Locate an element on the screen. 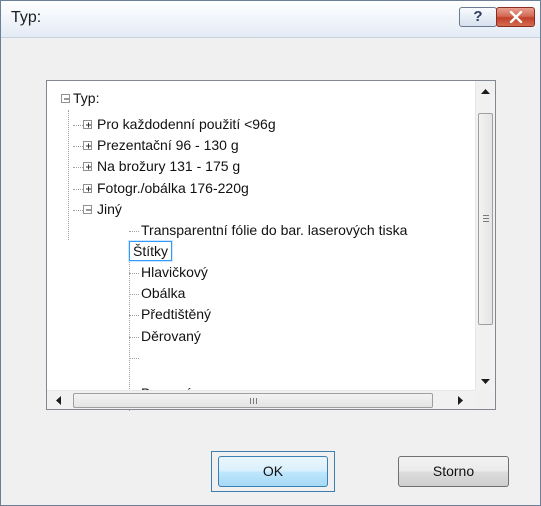 The width and height of the screenshot is (541, 506). scroll-right-icon is located at coordinates (461, 400).